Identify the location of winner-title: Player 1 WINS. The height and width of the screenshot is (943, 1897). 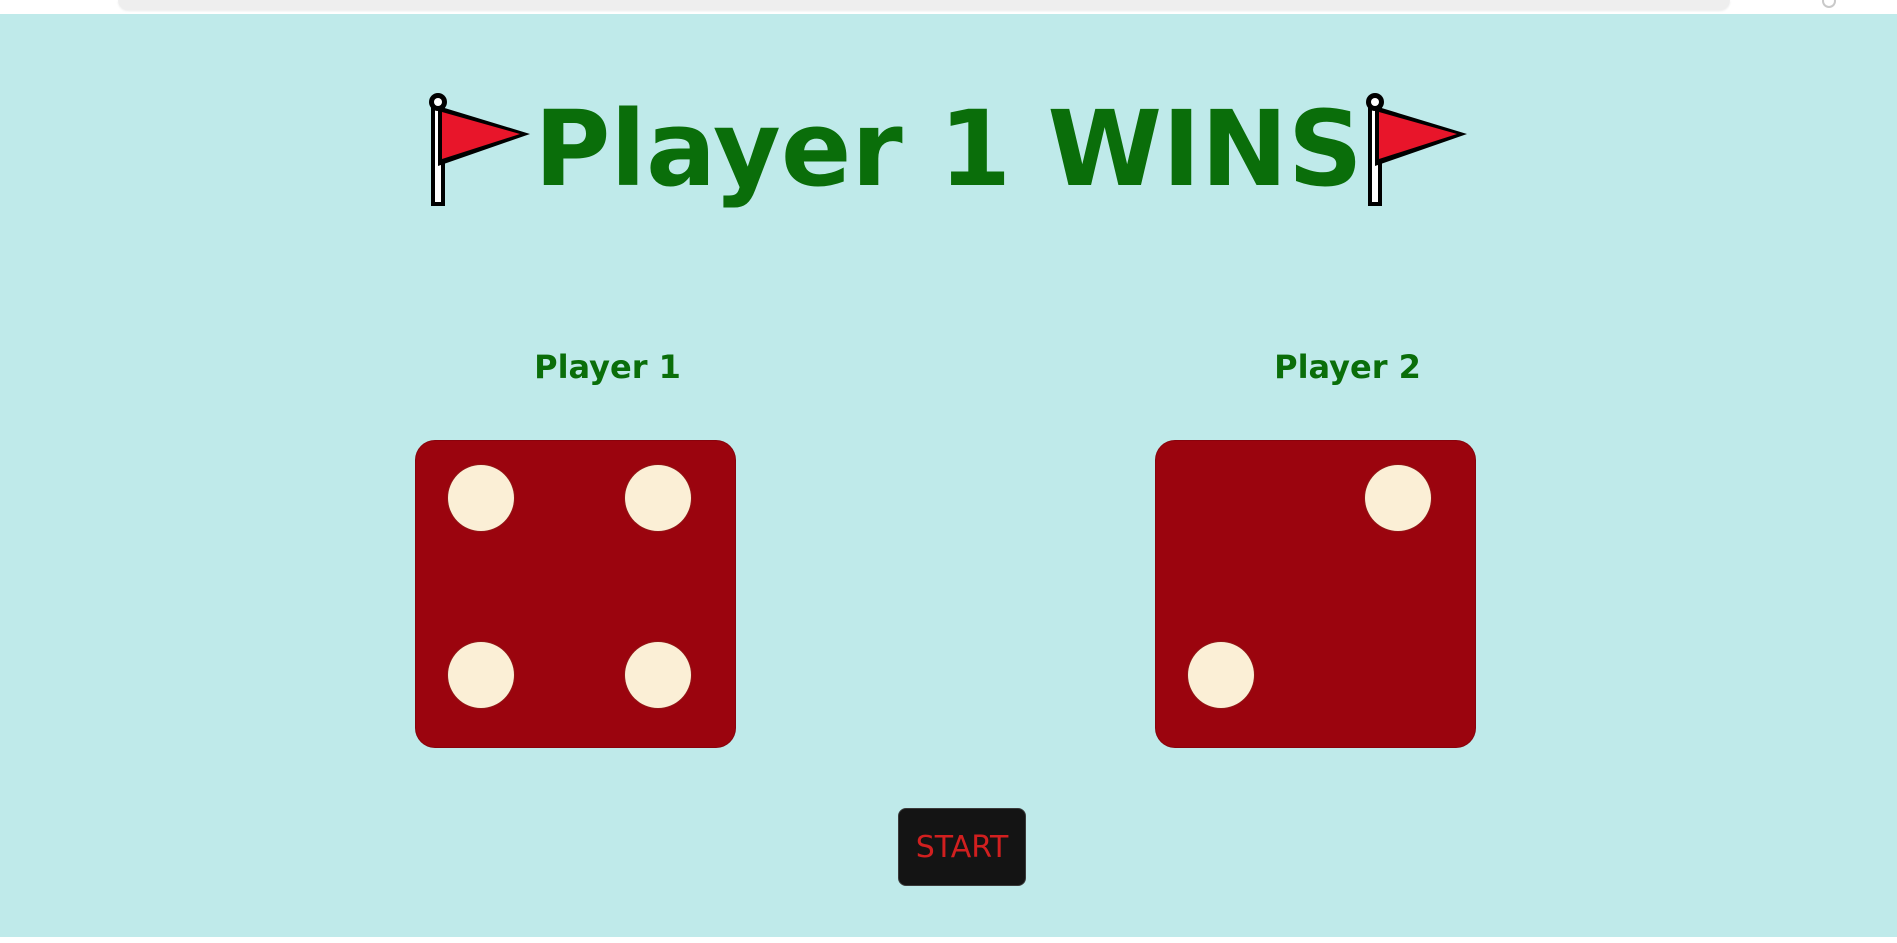
(948, 149).